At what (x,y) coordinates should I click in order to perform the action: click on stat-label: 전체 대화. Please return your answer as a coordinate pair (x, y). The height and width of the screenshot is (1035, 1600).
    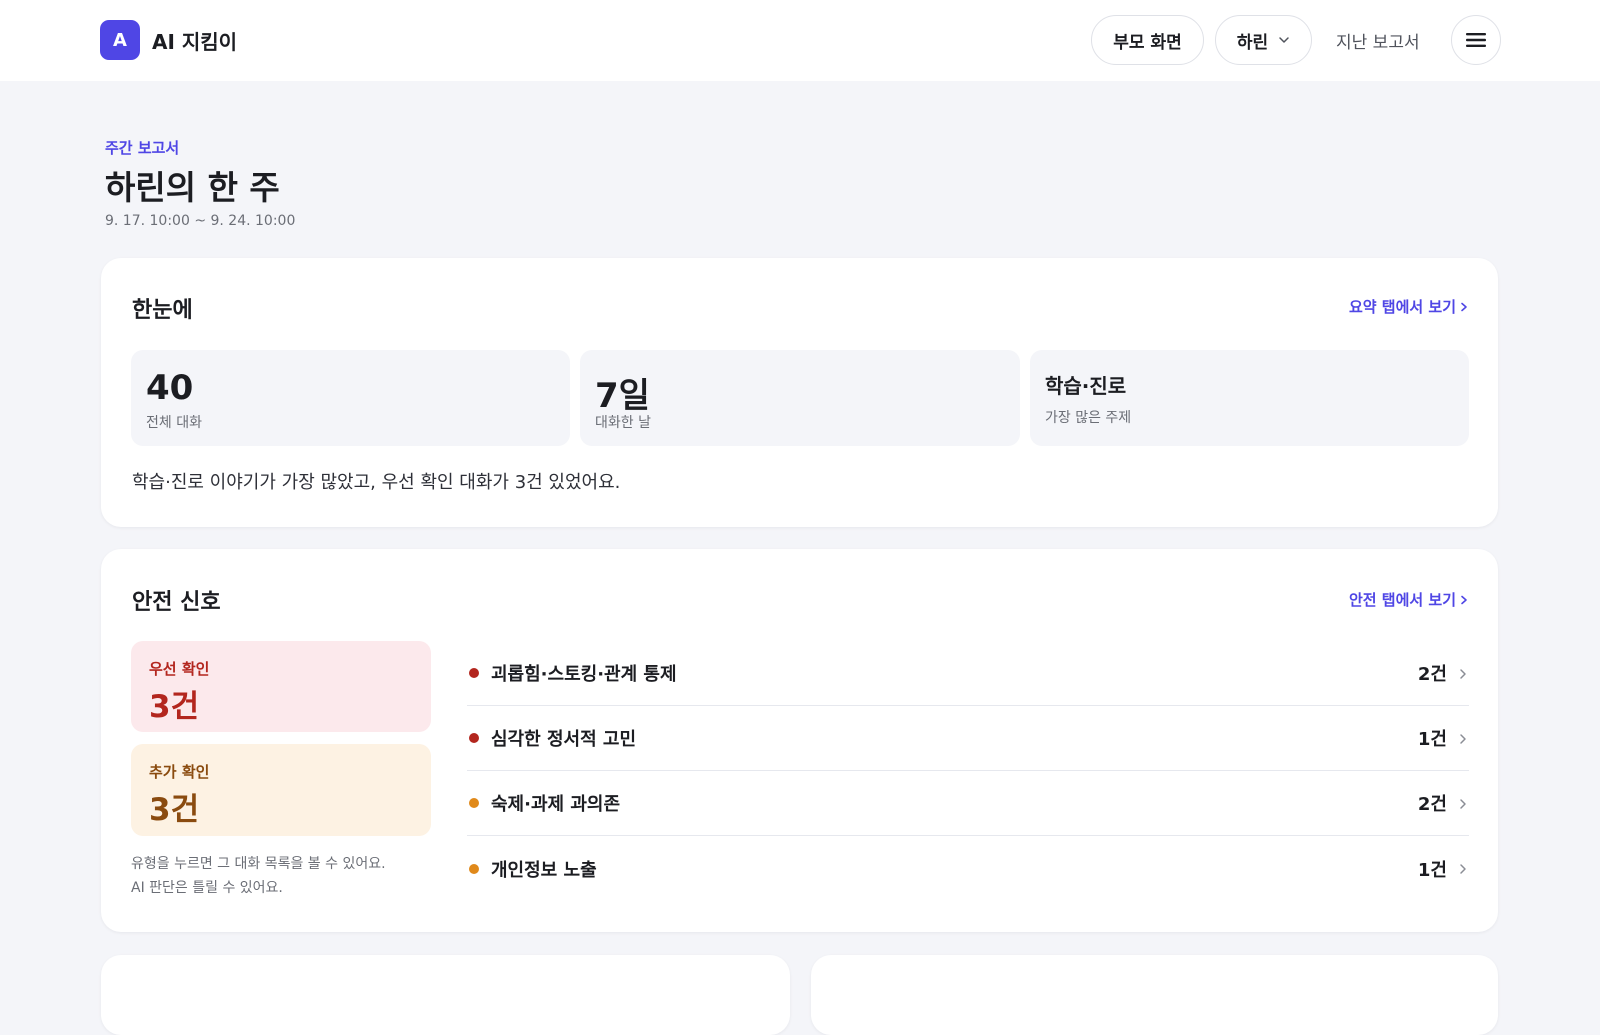
    Looking at the image, I should click on (174, 423).